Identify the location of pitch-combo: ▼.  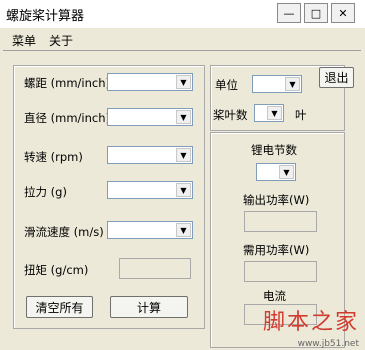
(150, 82).